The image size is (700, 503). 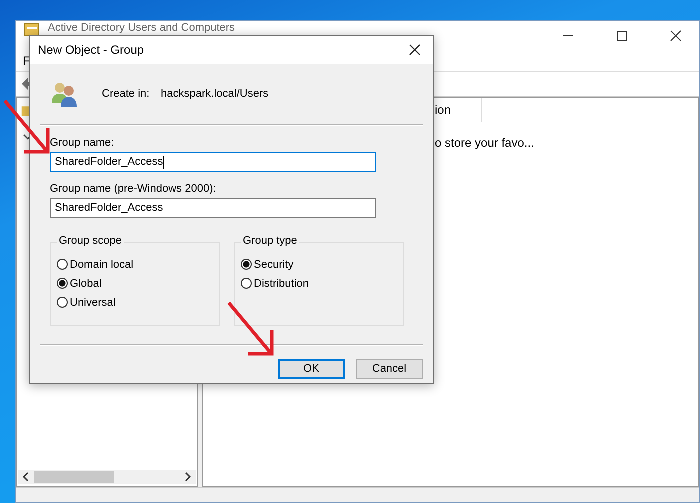 What do you see at coordinates (102, 264) in the screenshot?
I see `radio-label: Domain local` at bounding box center [102, 264].